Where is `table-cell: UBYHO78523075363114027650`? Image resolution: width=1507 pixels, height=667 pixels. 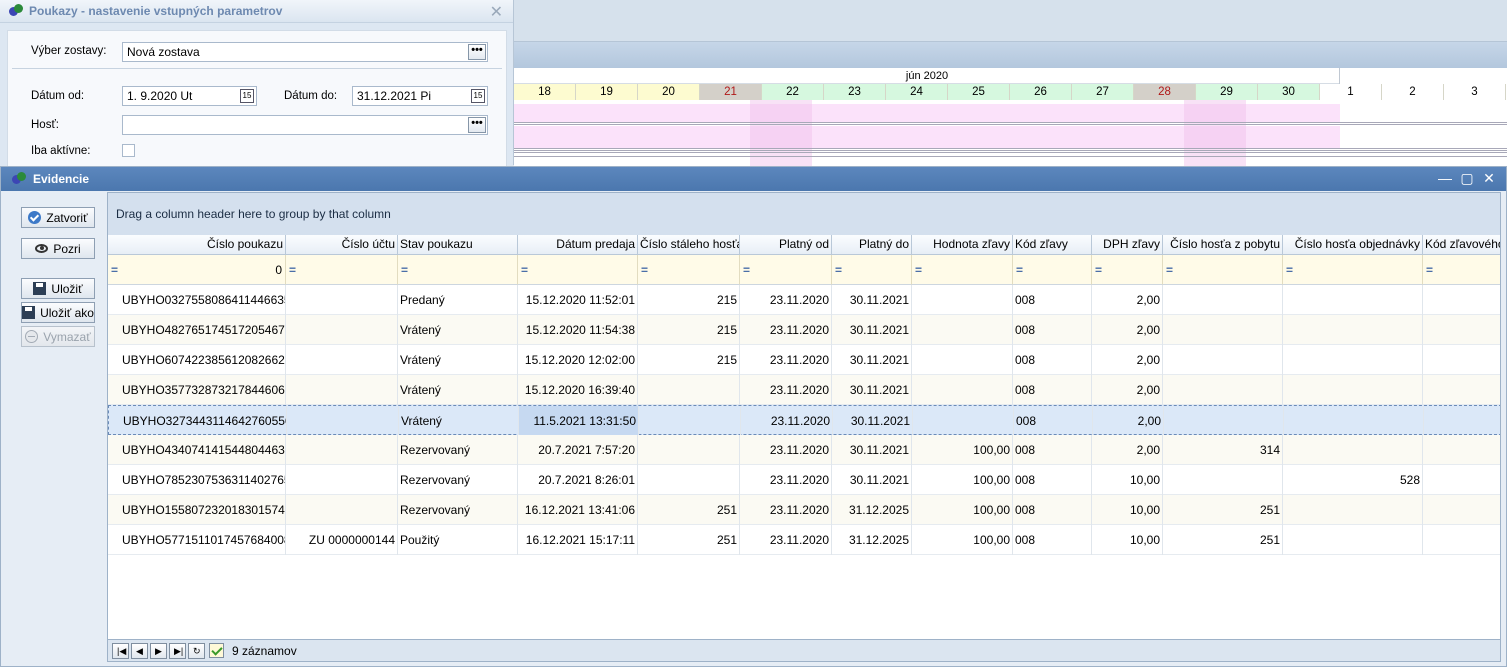 table-cell: UBYHO78523075363114027650 is located at coordinates (197, 480).